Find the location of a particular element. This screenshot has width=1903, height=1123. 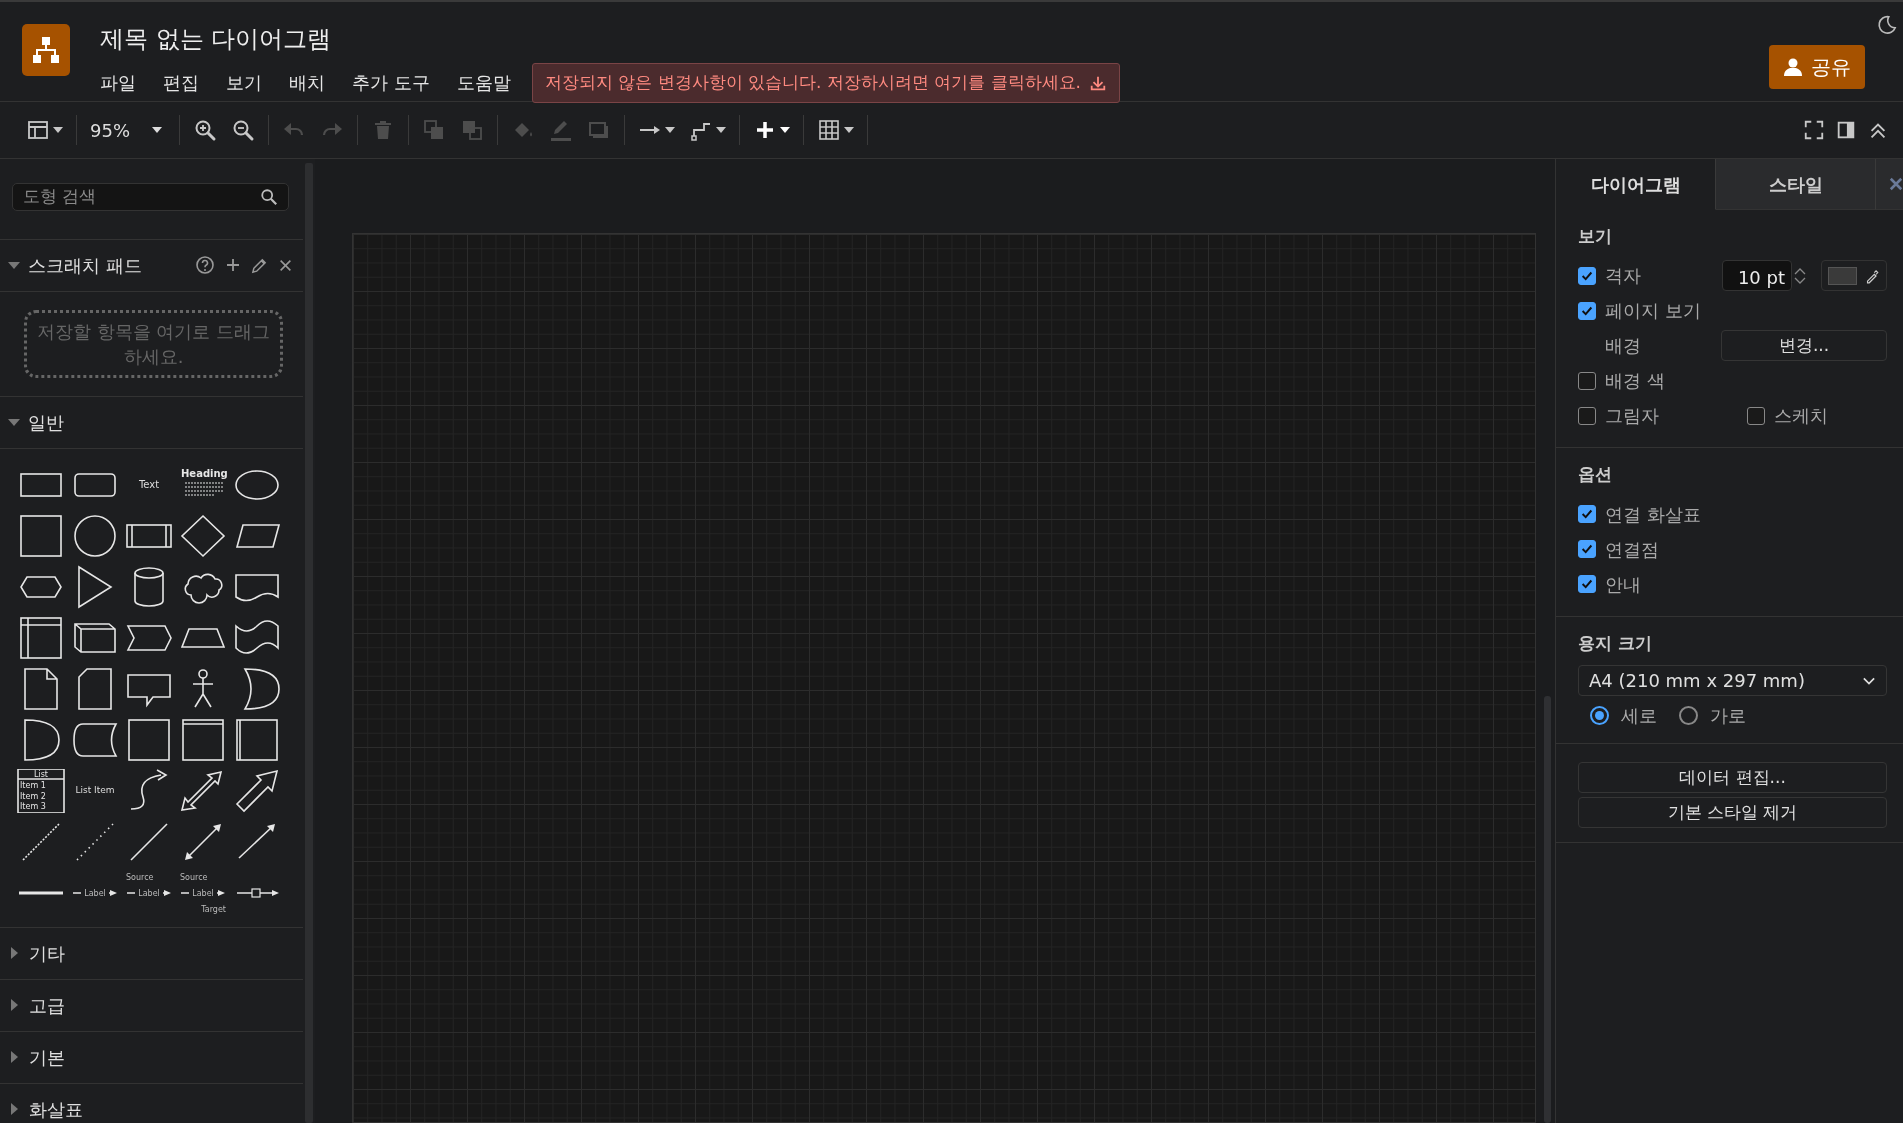

paper-size-select: A4 (210 mm x 297 mm) is located at coordinates (1732, 681).